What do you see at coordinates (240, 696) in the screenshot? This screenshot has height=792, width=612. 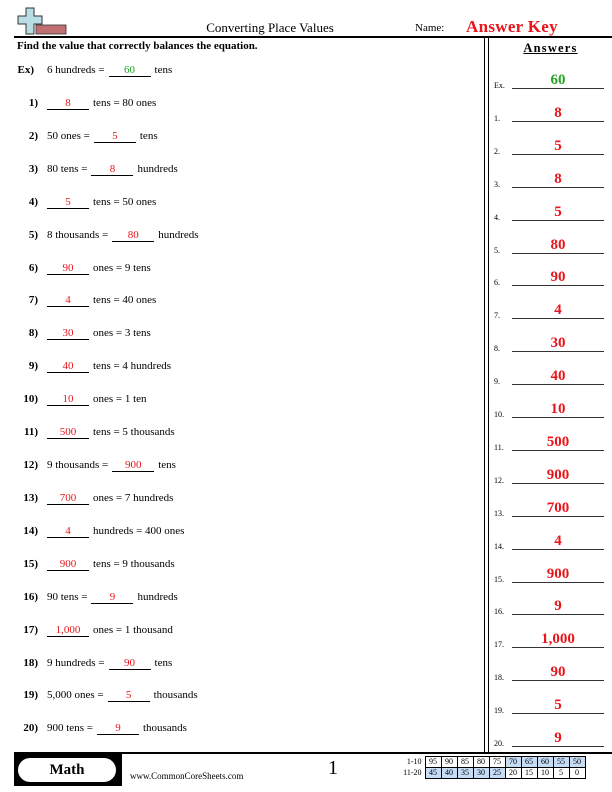 I see `problem-row: 19) 5,000 ones = 5 thousands` at bounding box center [240, 696].